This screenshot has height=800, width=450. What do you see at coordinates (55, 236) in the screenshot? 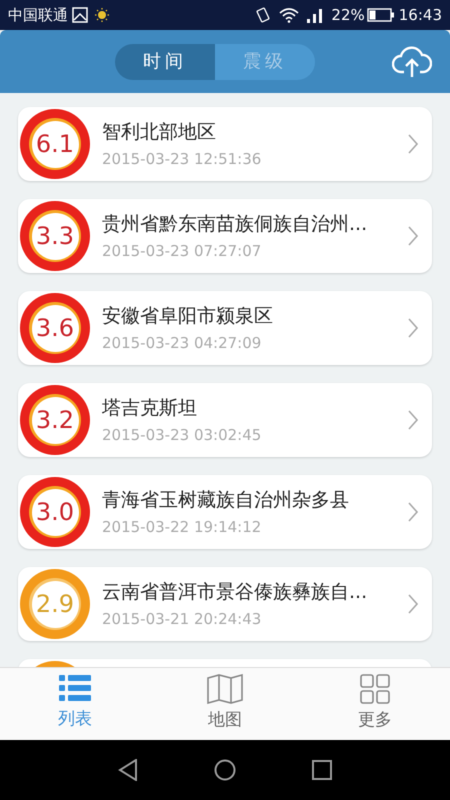
I see `magnitude-value: 3.3` at bounding box center [55, 236].